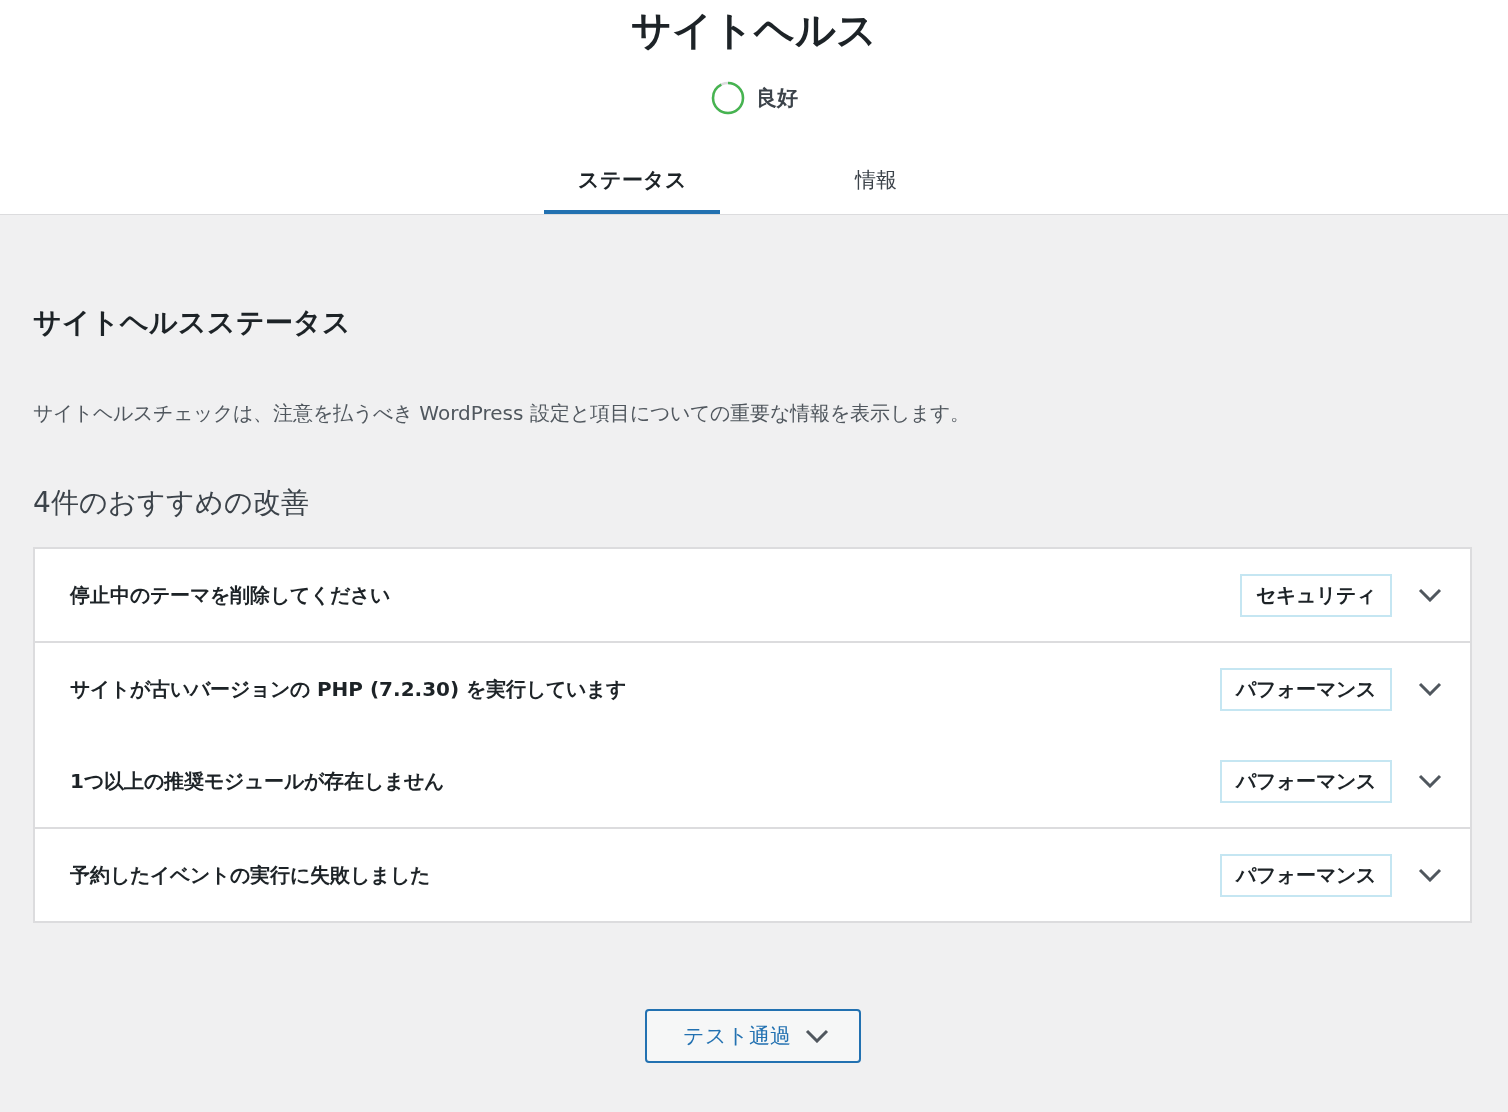 This screenshot has height=1112, width=1508. What do you see at coordinates (250, 875) in the screenshot?
I see `issue-title: 予約したイベントの実行に失敗しました` at bounding box center [250, 875].